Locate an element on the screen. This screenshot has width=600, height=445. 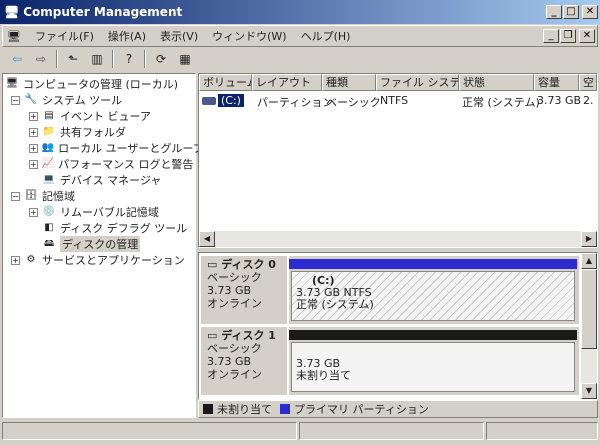
scroll-down-button: ▼ is located at coordinates (589, 391).